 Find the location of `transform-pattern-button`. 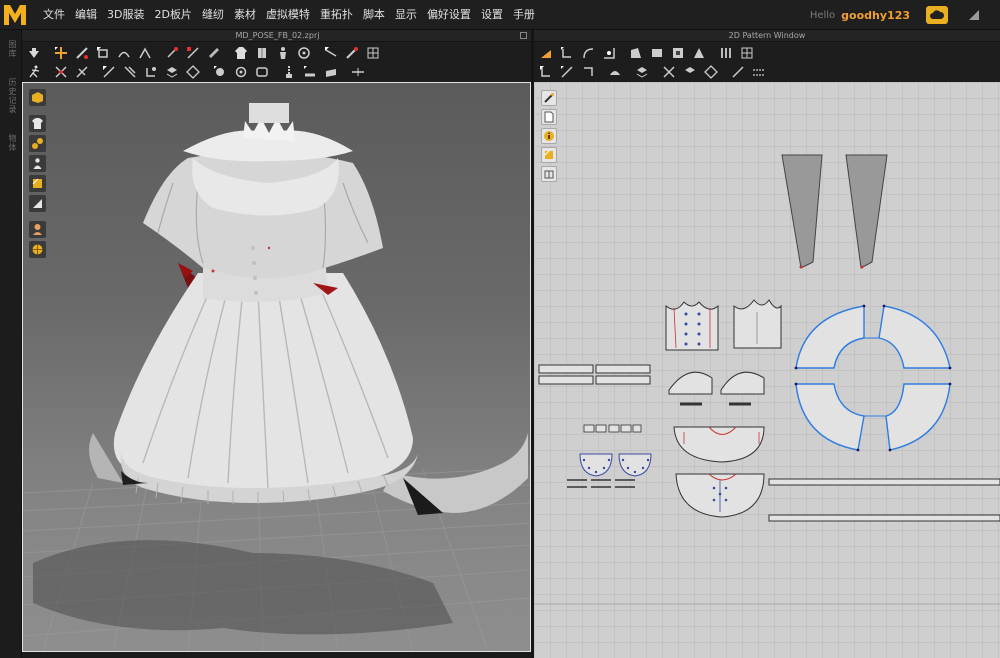

transform-pattern-button is located at coordinates (545, 53).